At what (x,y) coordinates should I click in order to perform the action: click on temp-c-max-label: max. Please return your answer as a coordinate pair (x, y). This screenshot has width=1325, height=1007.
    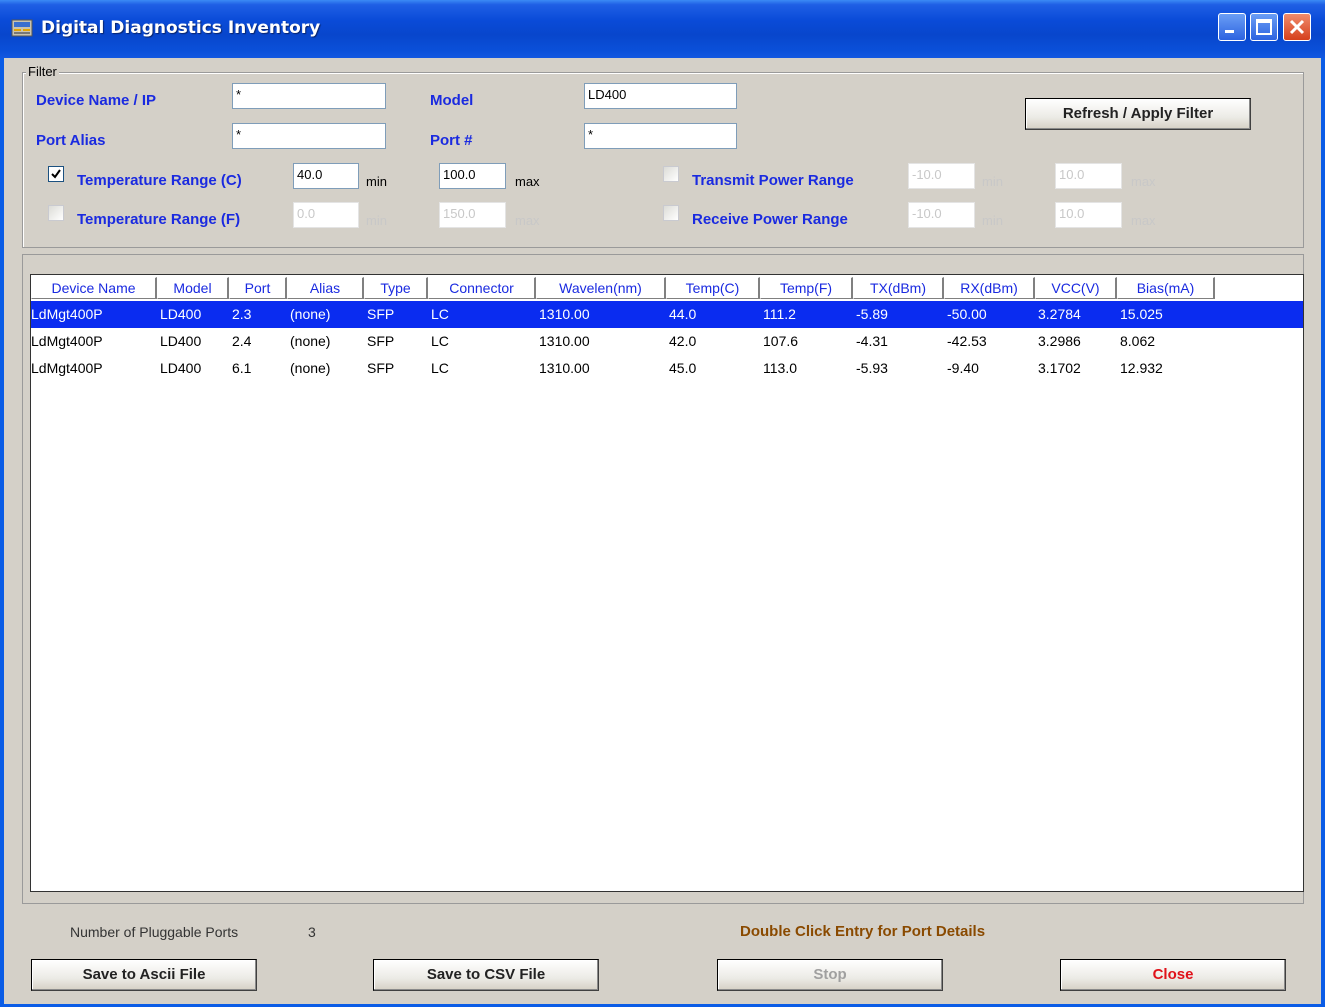
    Looking at the image, I should click on (527, 181).